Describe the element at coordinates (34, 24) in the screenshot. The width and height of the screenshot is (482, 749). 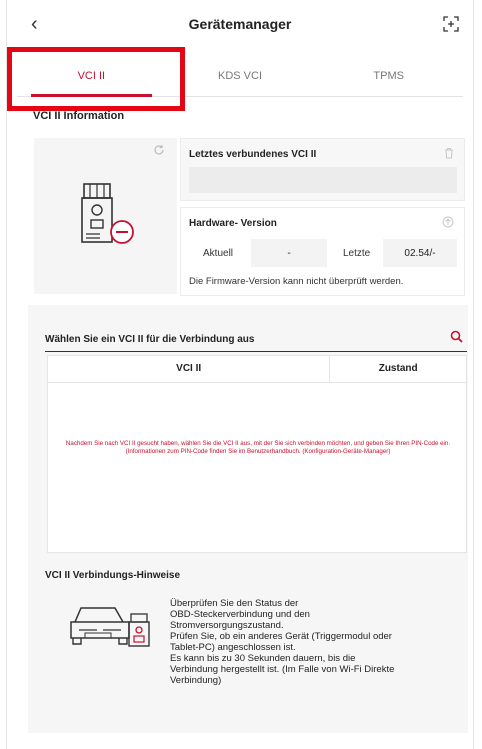
I see `back-arrow-icon: ‹` at that location.